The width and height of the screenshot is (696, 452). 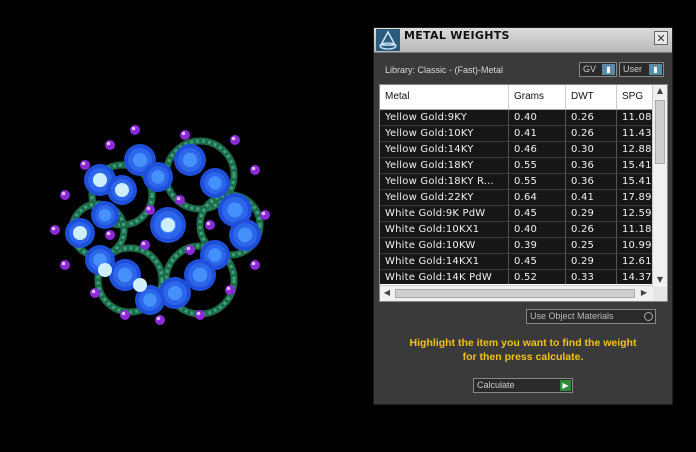 I want to click on cell-metal: White Gold:14K PdW, so click(x=444, y=277).